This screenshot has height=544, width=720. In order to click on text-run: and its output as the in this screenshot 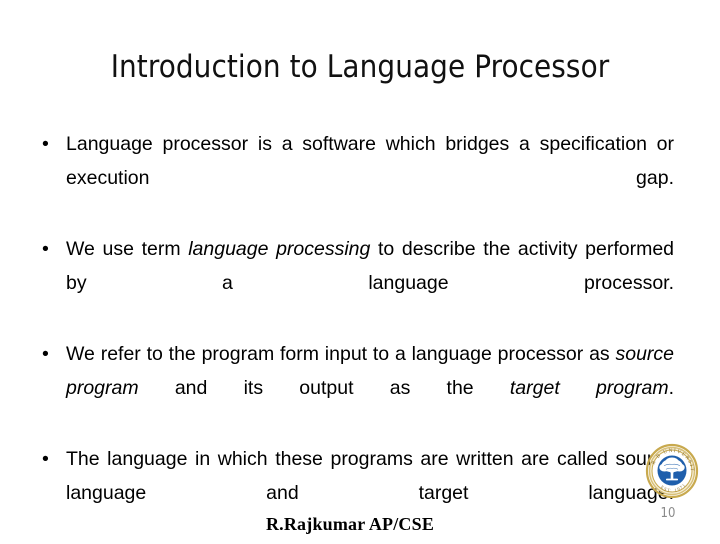, I will do `click(324, 388)`.